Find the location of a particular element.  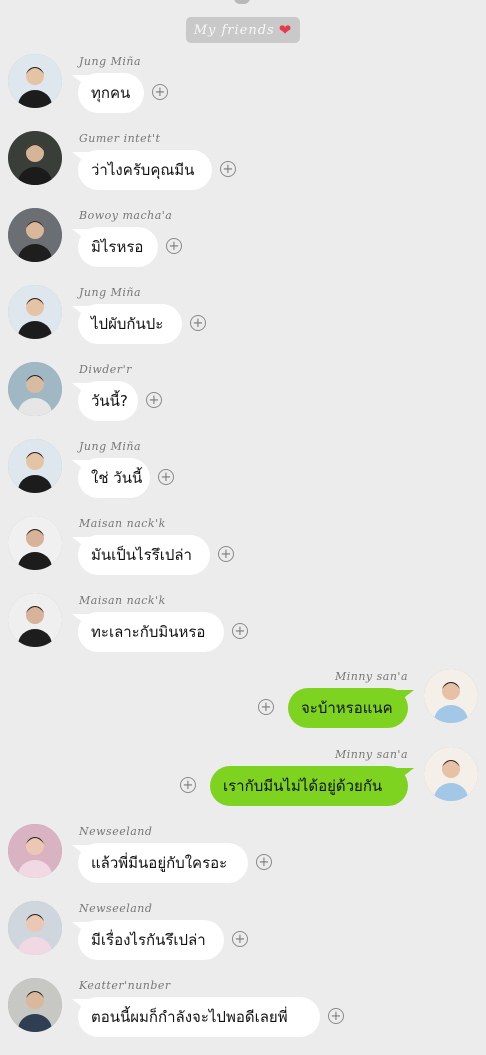

message-row: Maisan nack'k มันเป็นไรรึเปล่า + is located at coordinates (243, 554).